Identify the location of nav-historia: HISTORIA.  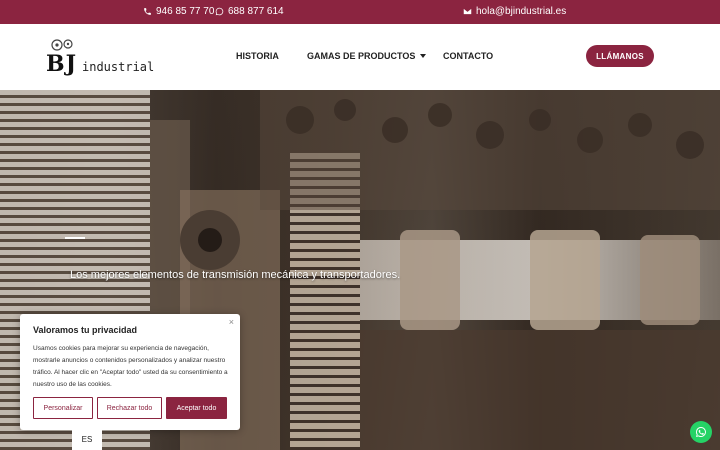
(257, 56).